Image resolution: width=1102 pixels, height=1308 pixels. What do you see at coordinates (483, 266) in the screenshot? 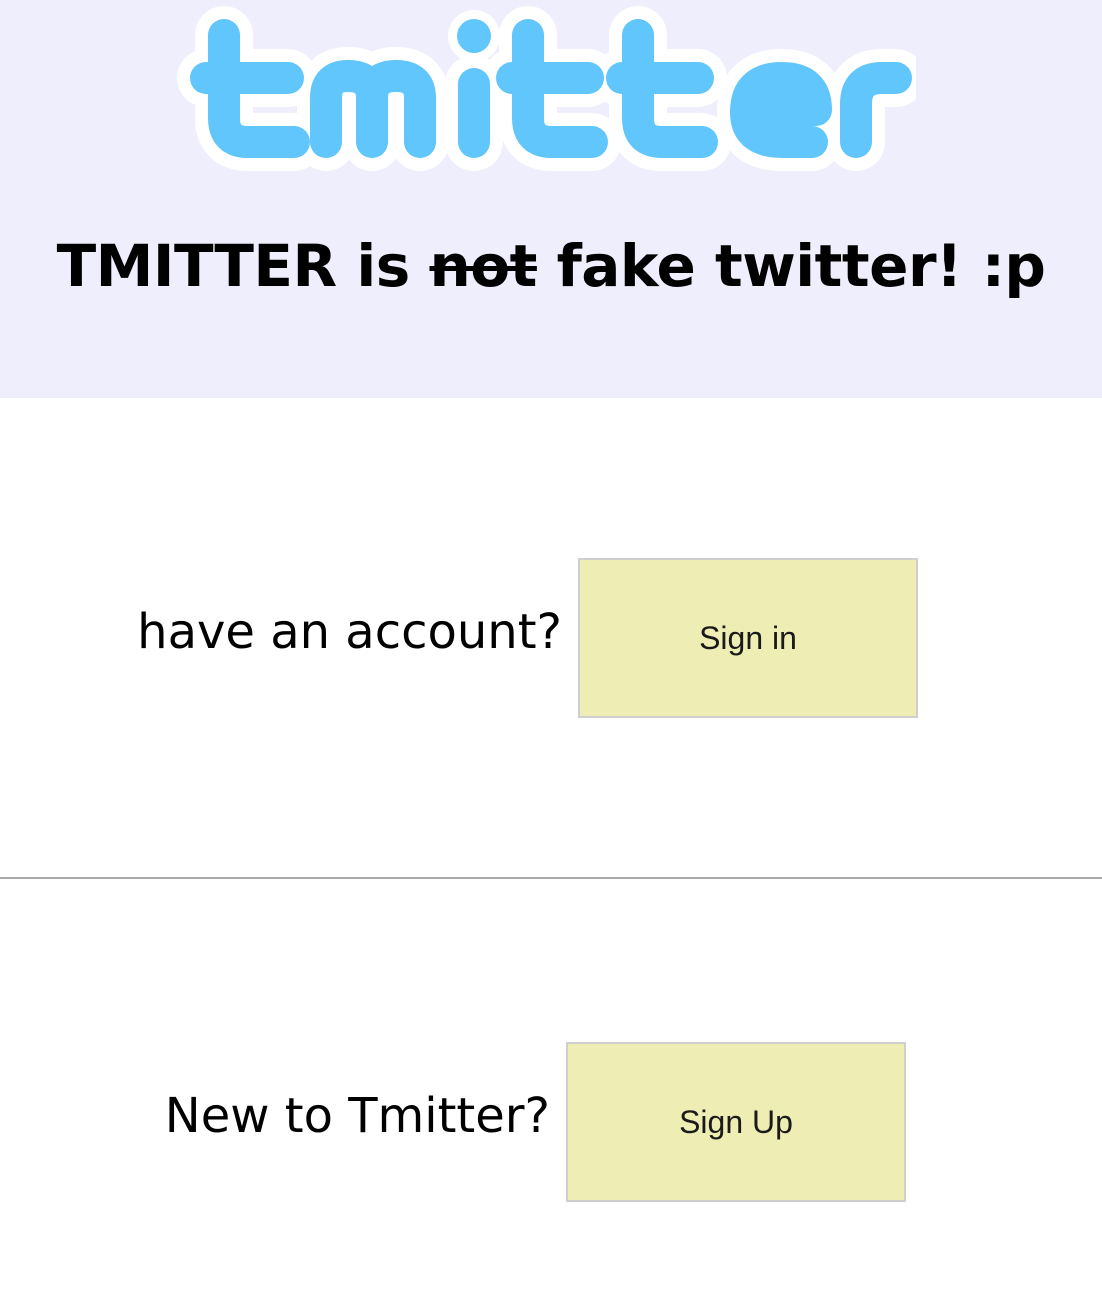
I see `tagline-struck-word: not` at bounding box center [483, 266].